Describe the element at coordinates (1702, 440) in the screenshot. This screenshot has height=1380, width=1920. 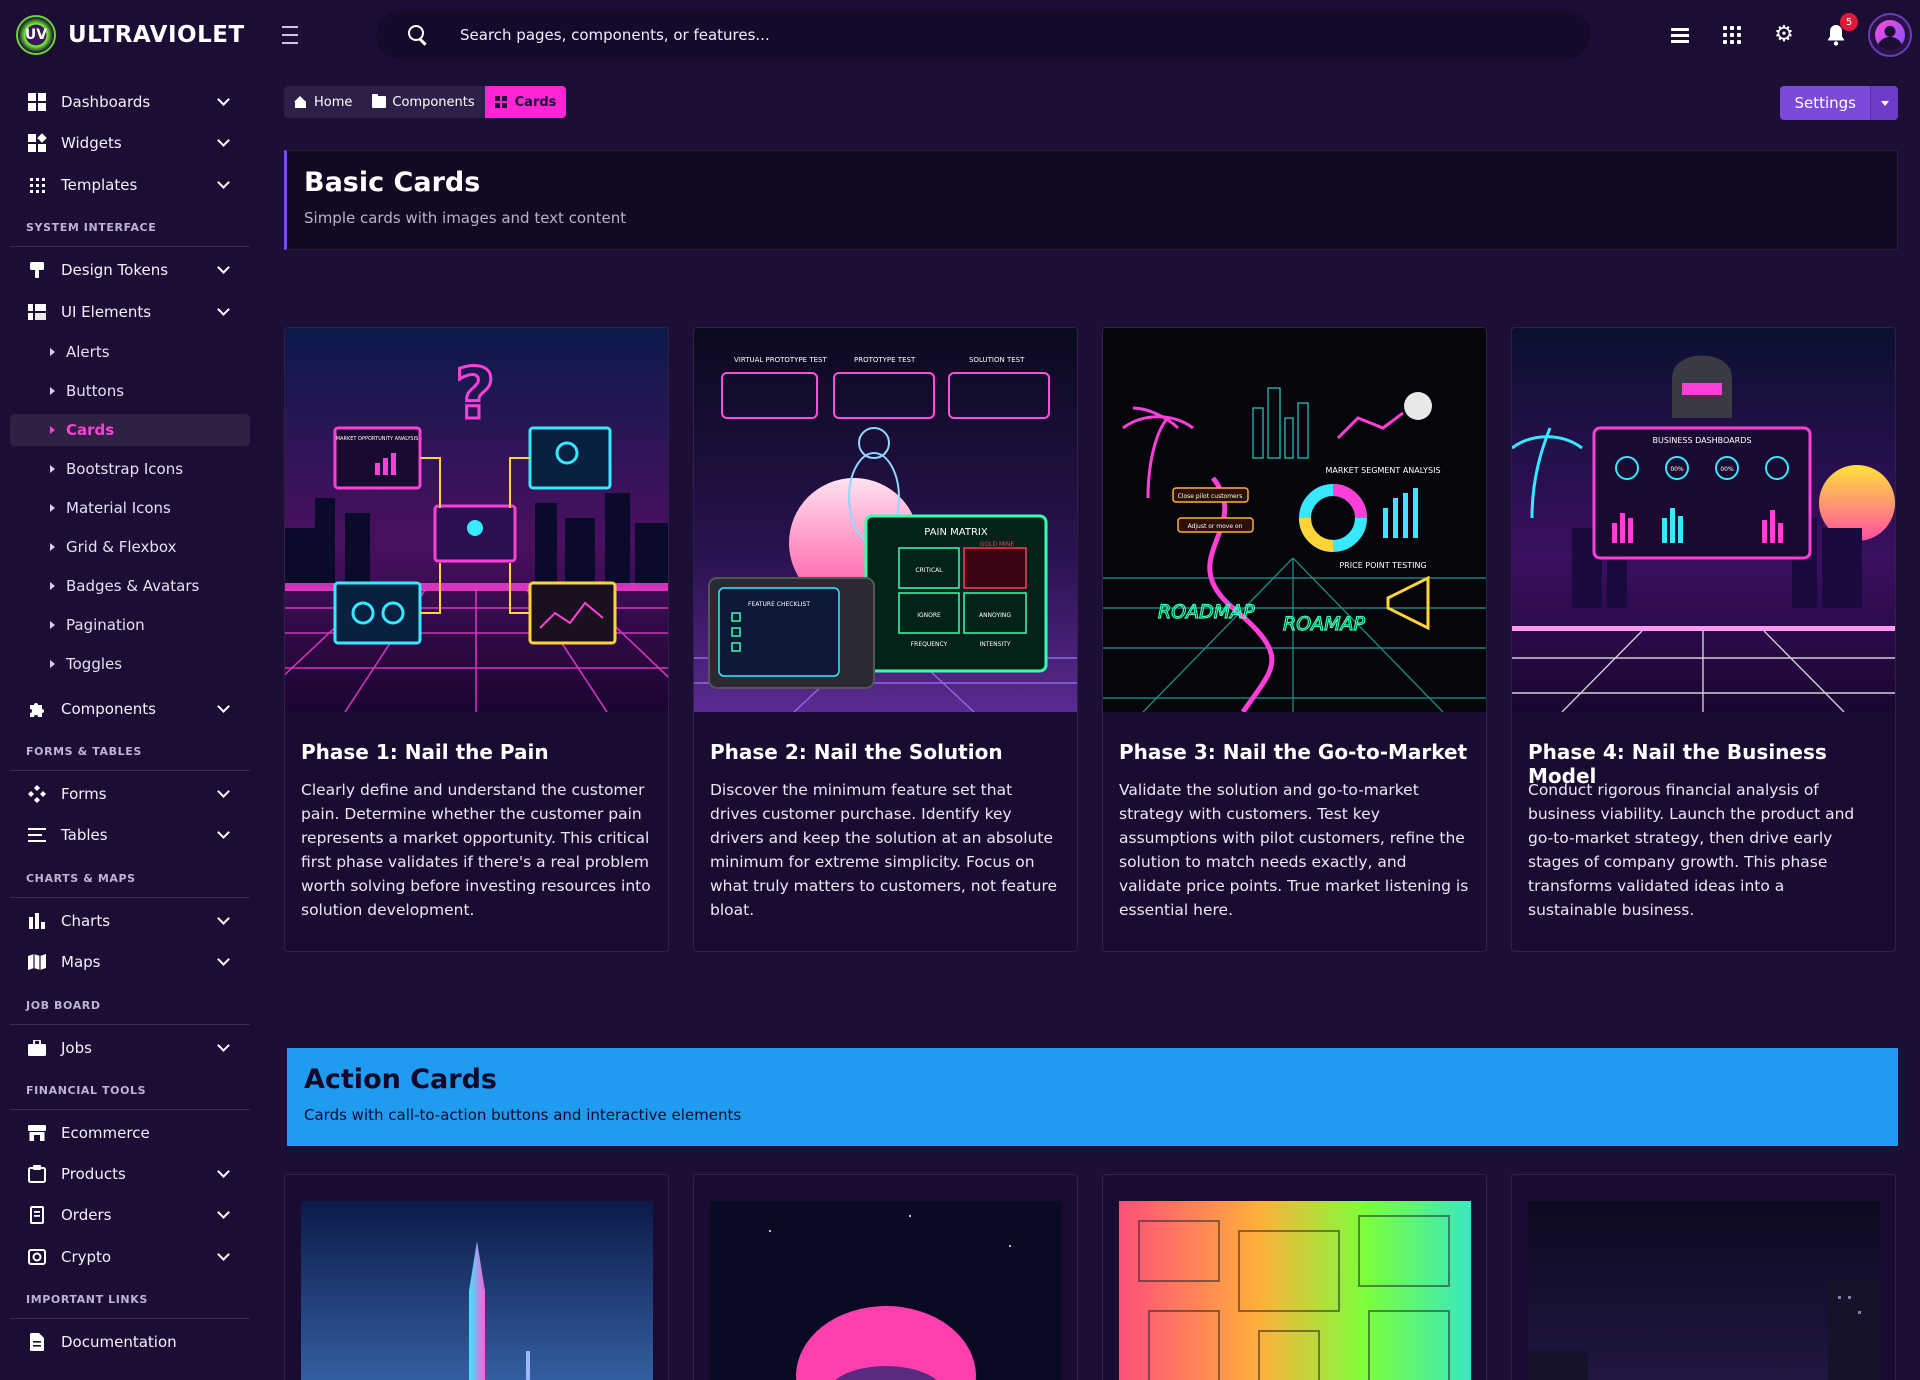
I see `image-label: BUSINESS DASHBOARDS` at that location.